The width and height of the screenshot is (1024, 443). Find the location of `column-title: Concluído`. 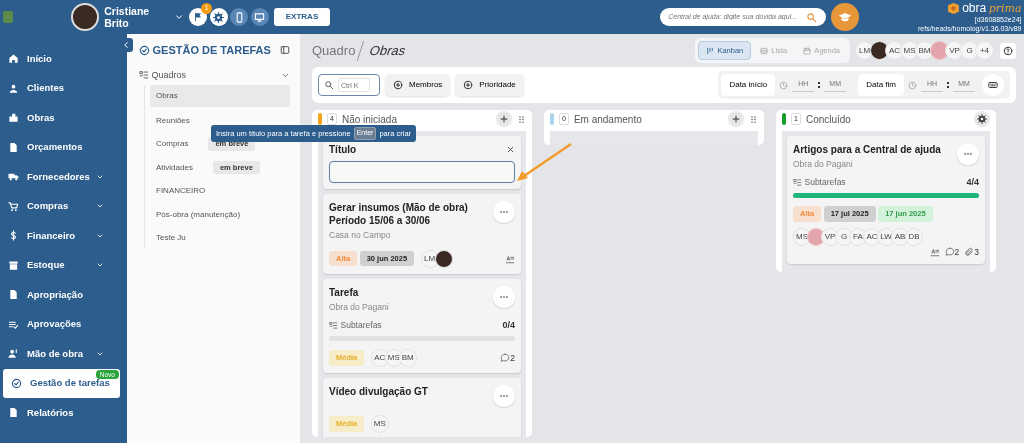

column-title: Concluído is located at coordinates (828, 119).